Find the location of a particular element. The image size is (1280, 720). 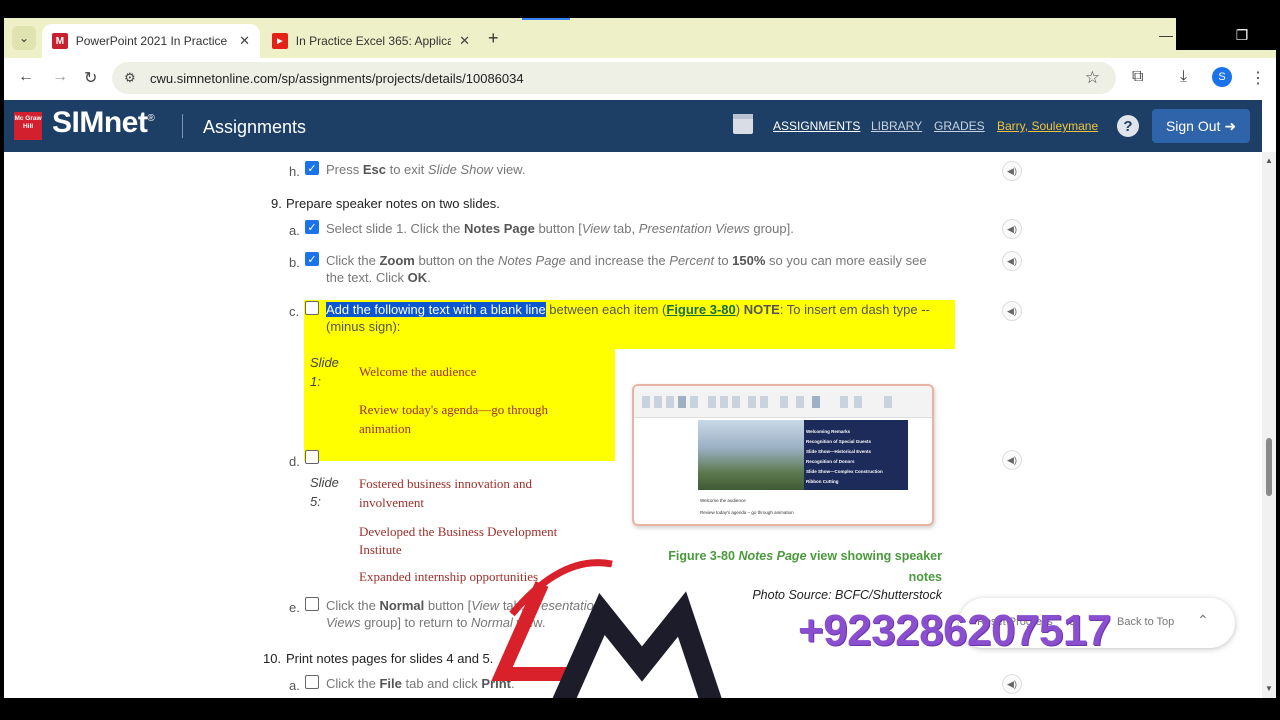

page-scrollbar: ▲ ▼ is located at coordinates (1269, 425).